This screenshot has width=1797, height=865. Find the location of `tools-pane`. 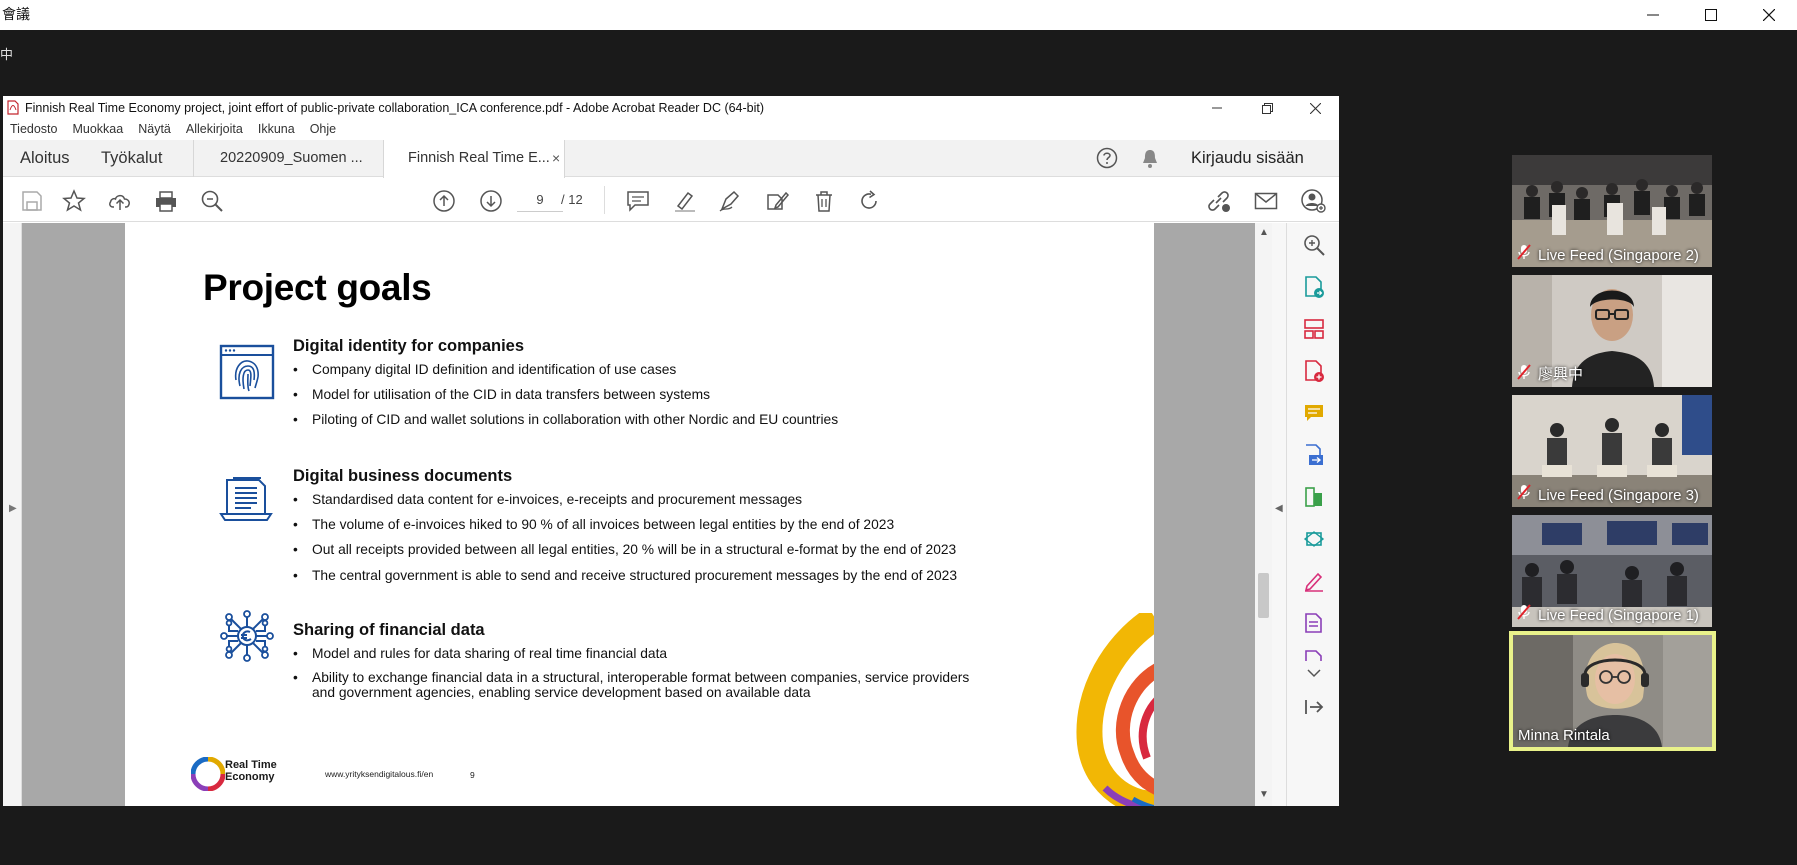

tools-pane is located at coordinates (1312, 514).